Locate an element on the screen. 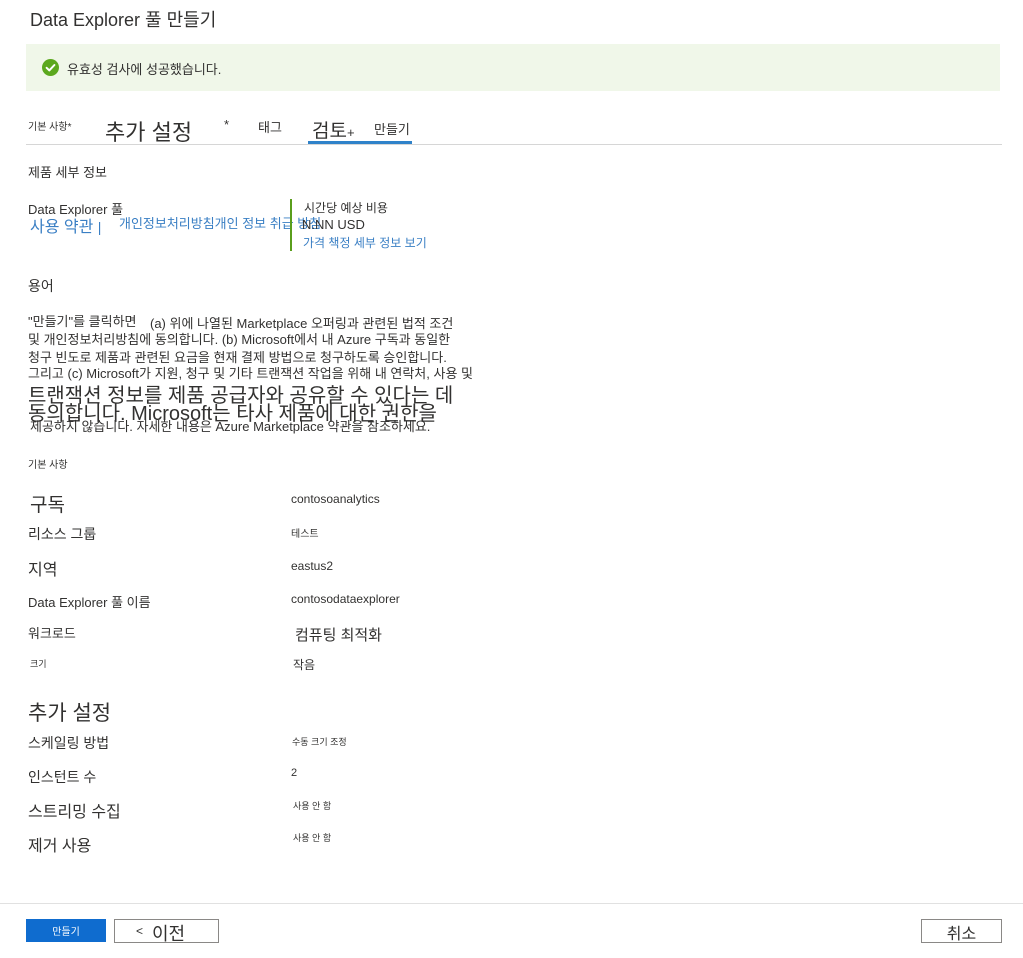 The height and width of the screenshot is (958, 1023). tab-tags: 태그 is located at coordinates (270, 126).